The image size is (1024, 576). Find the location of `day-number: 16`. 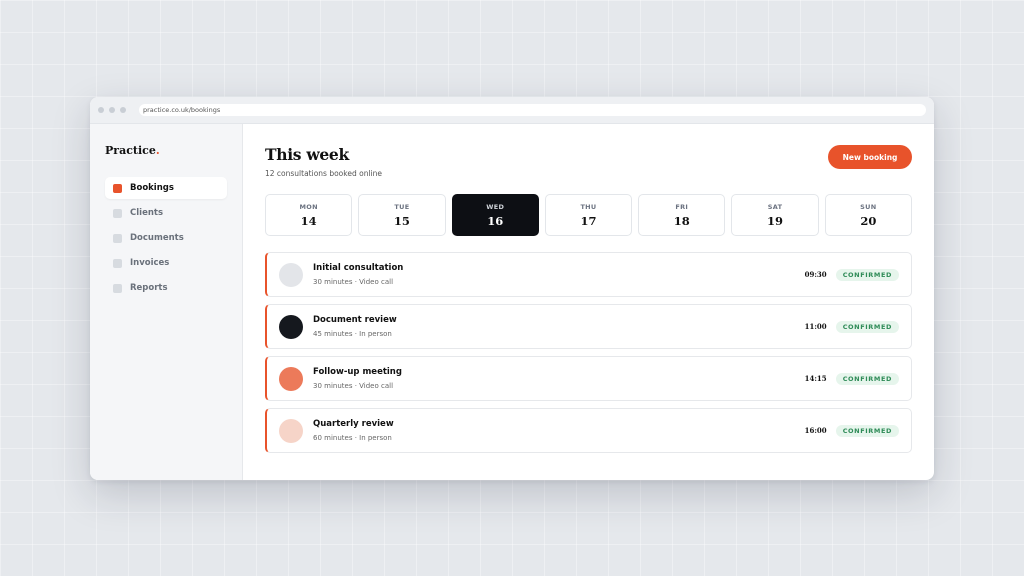

day-number: 16 is located at coordinates (495, 220).